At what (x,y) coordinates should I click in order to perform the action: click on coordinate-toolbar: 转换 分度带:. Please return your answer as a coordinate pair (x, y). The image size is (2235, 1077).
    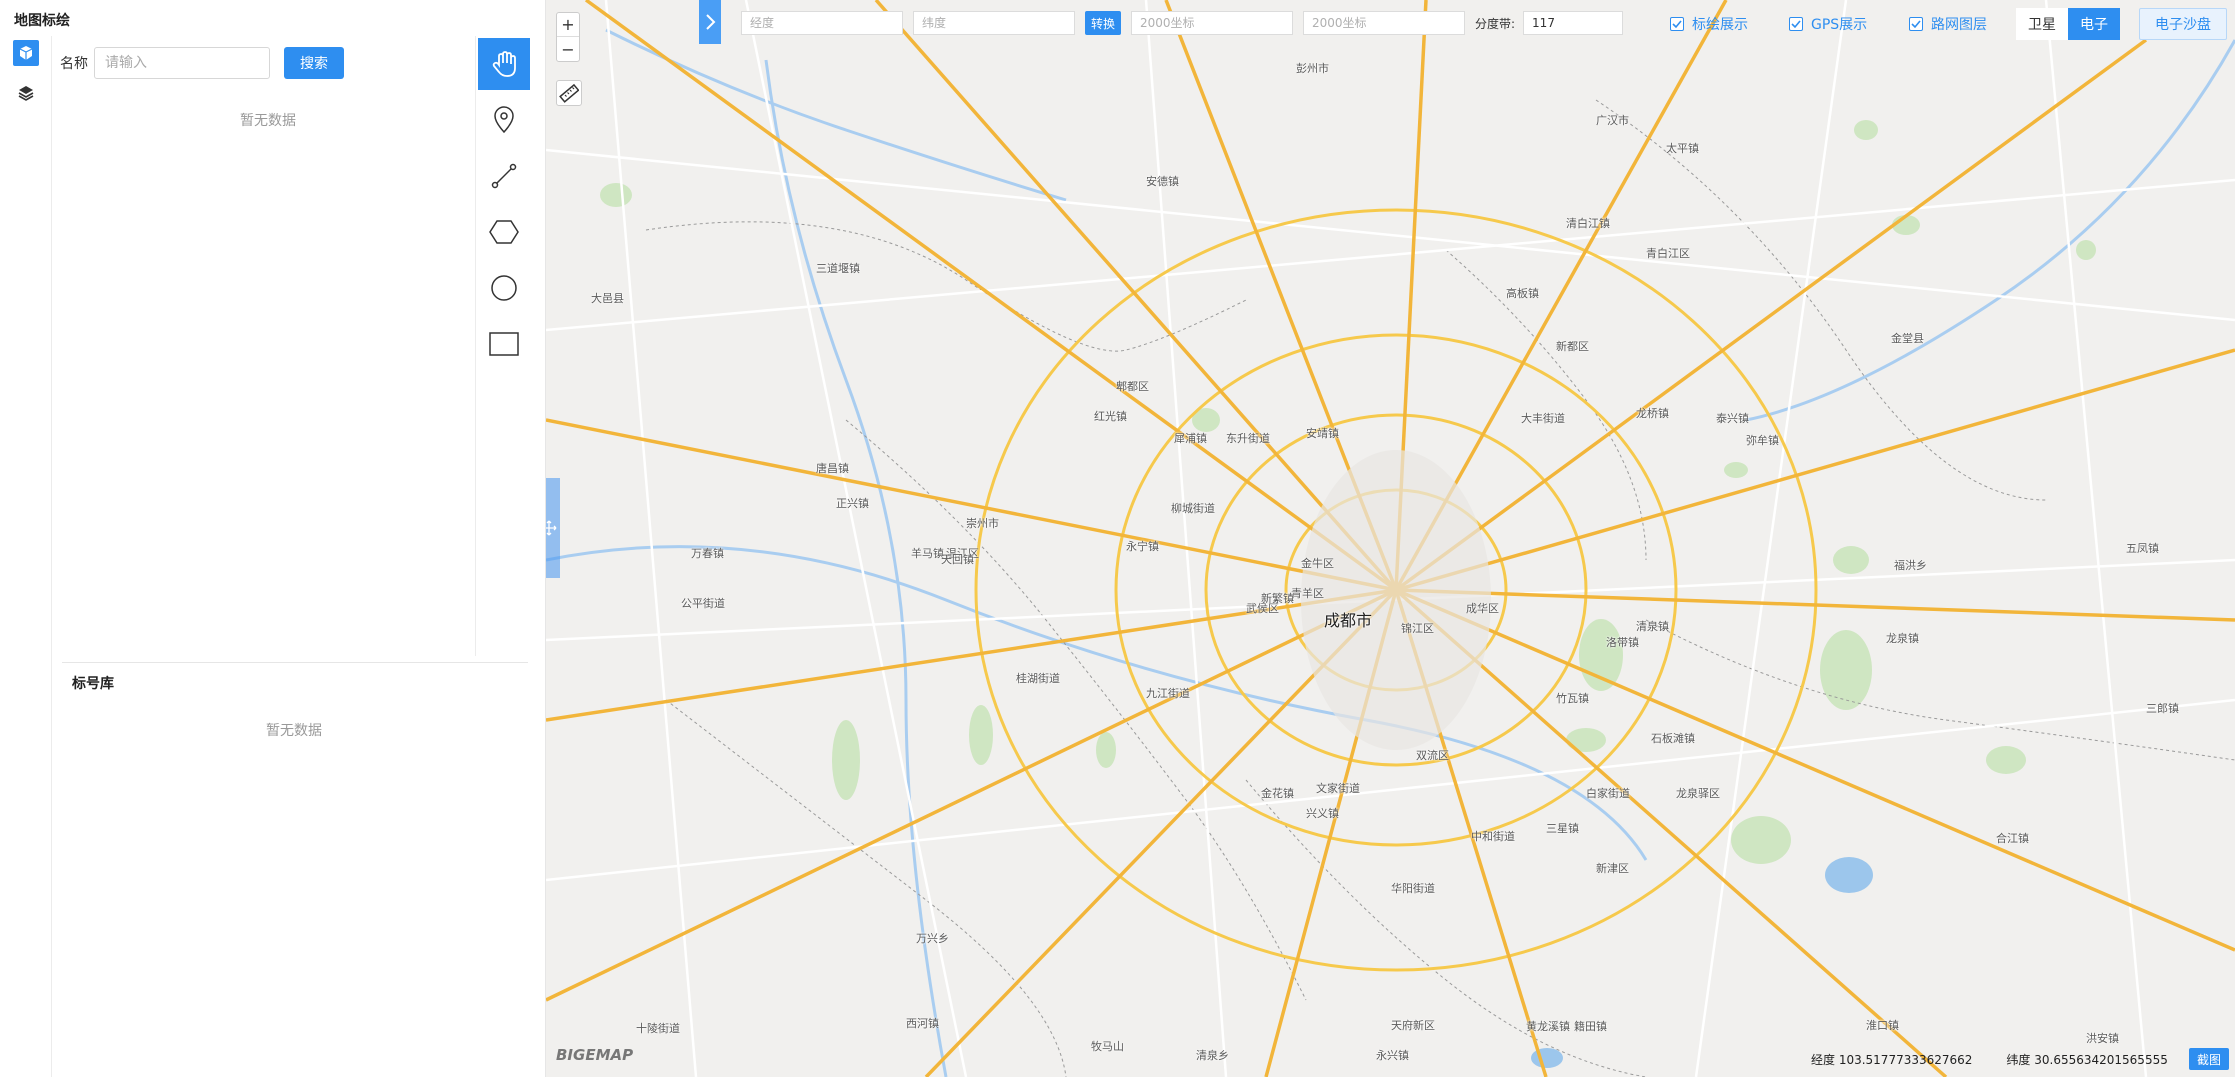
    Looking at the image, I should click on (1182, 23).